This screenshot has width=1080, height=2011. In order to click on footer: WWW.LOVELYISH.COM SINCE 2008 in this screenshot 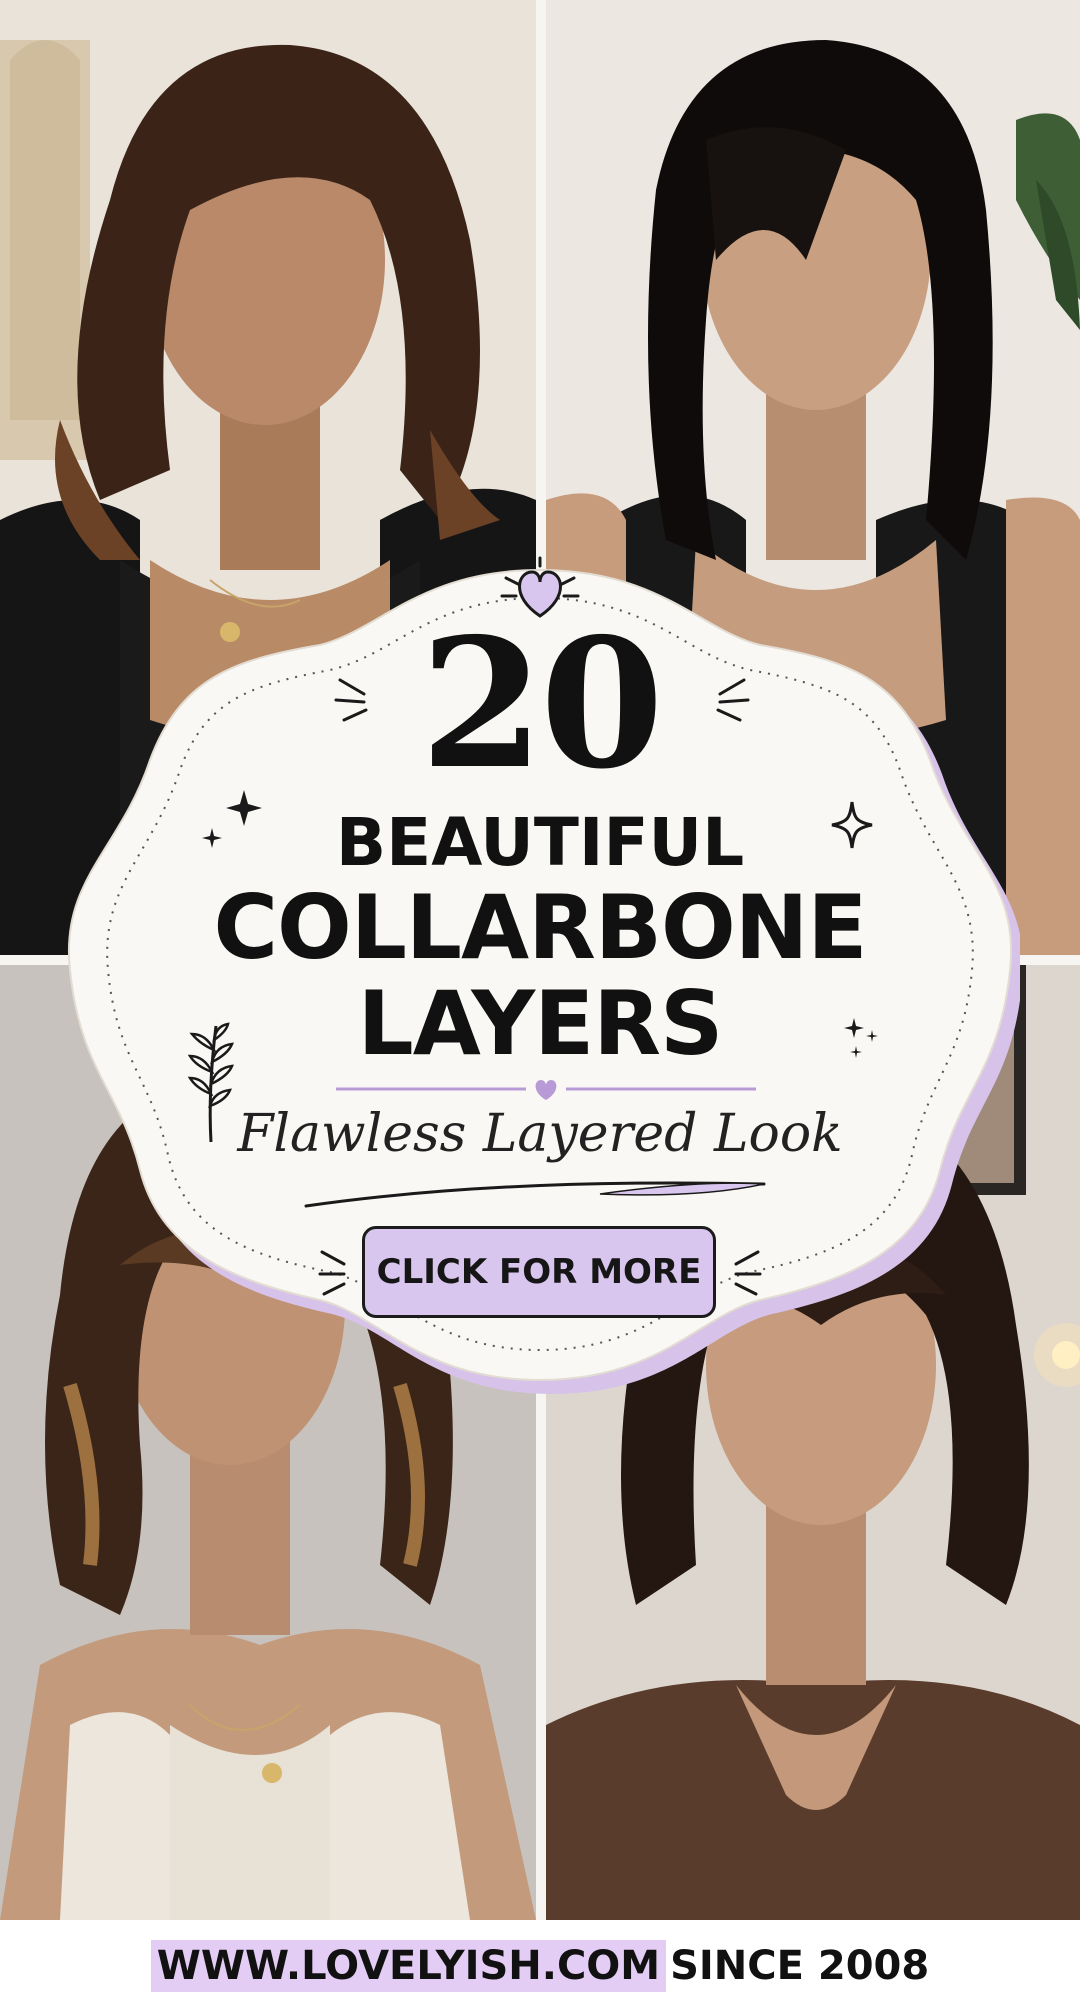, I will do `click(540, 1965)`.